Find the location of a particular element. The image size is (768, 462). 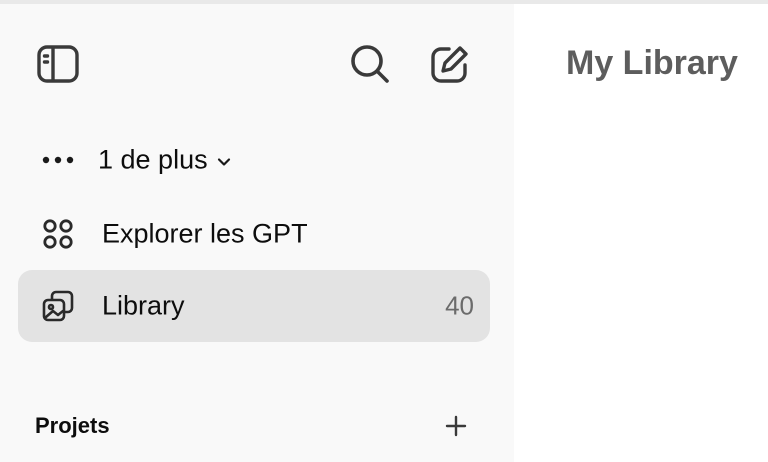

sidebar-item-library: Library 40 is located at coordinates (254, 306).